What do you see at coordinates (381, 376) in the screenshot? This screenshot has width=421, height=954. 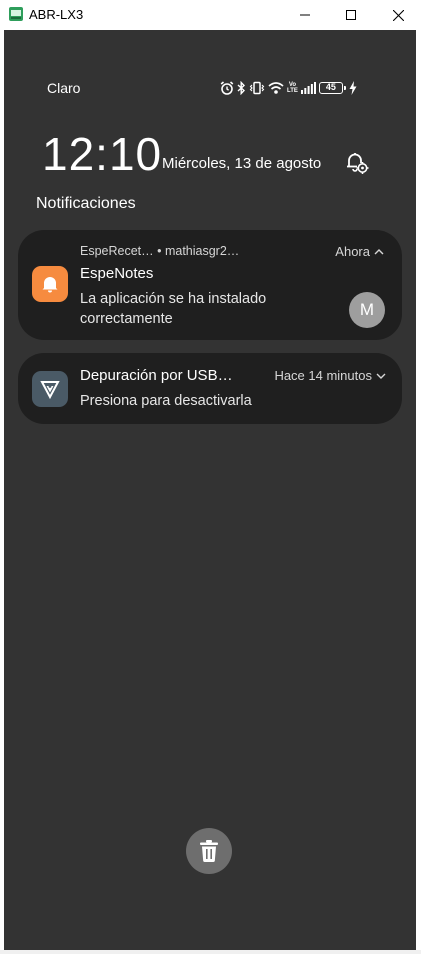 I see `chevron-down-icon` at bounding box center [381, 376].